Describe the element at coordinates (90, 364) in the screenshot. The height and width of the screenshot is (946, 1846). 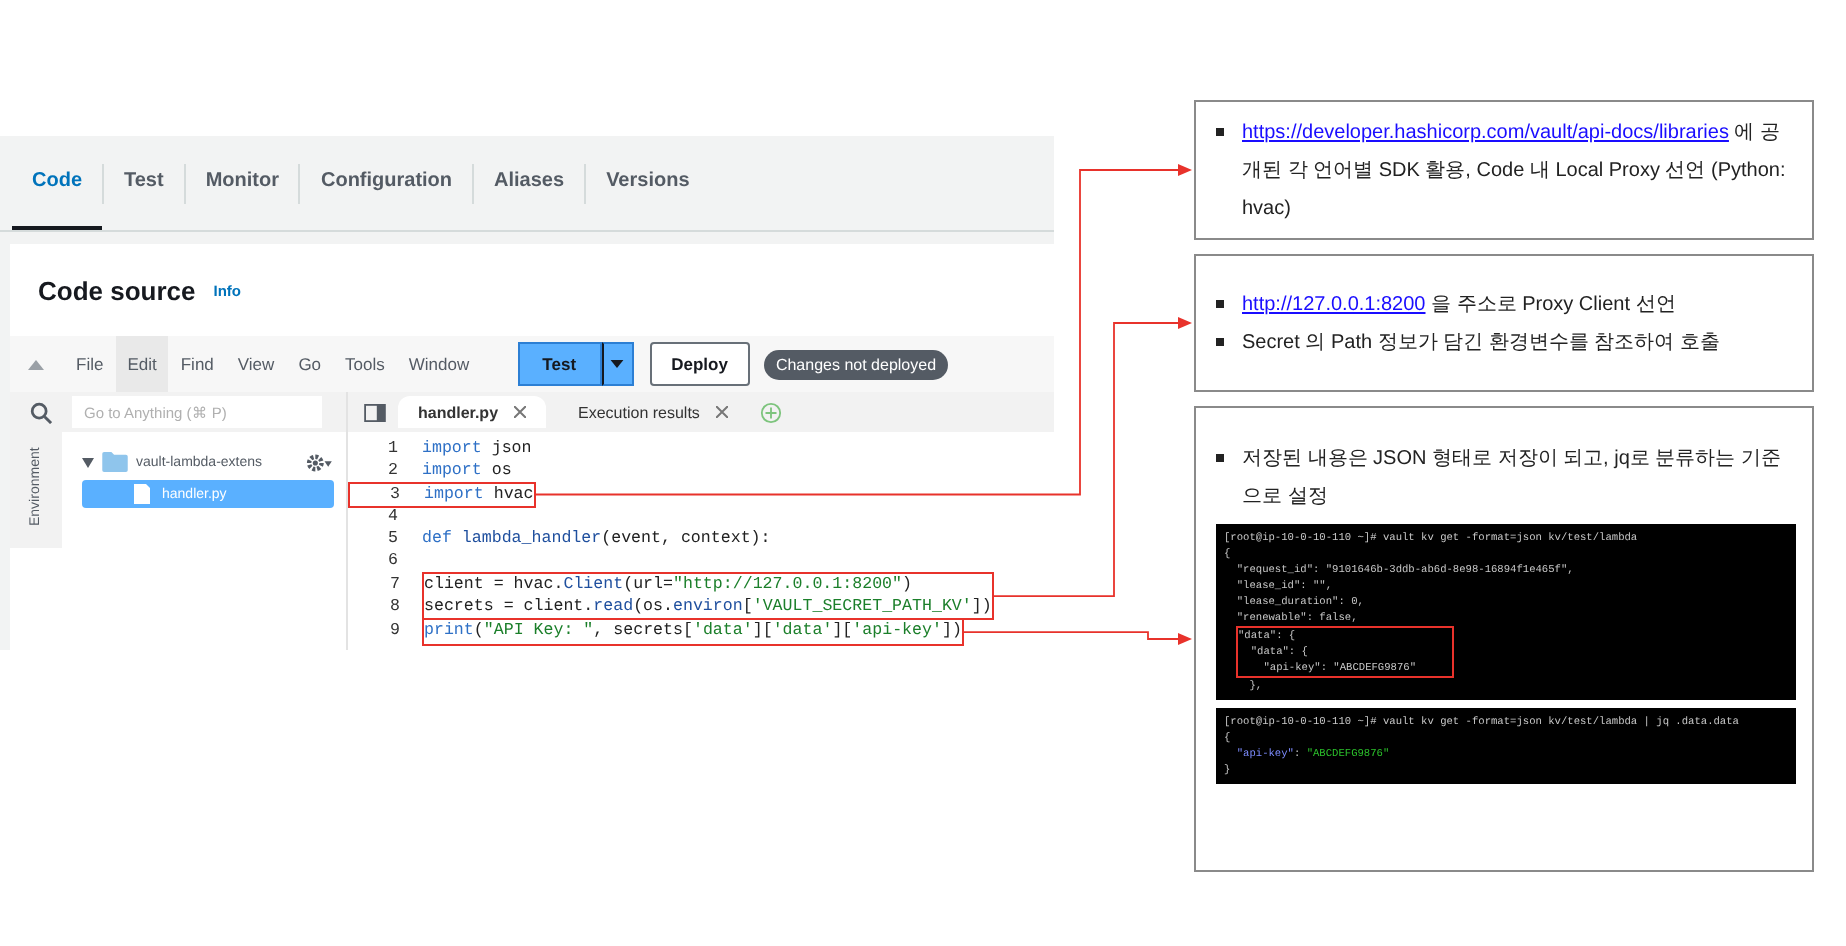
I see `menu-item: File` at that location.